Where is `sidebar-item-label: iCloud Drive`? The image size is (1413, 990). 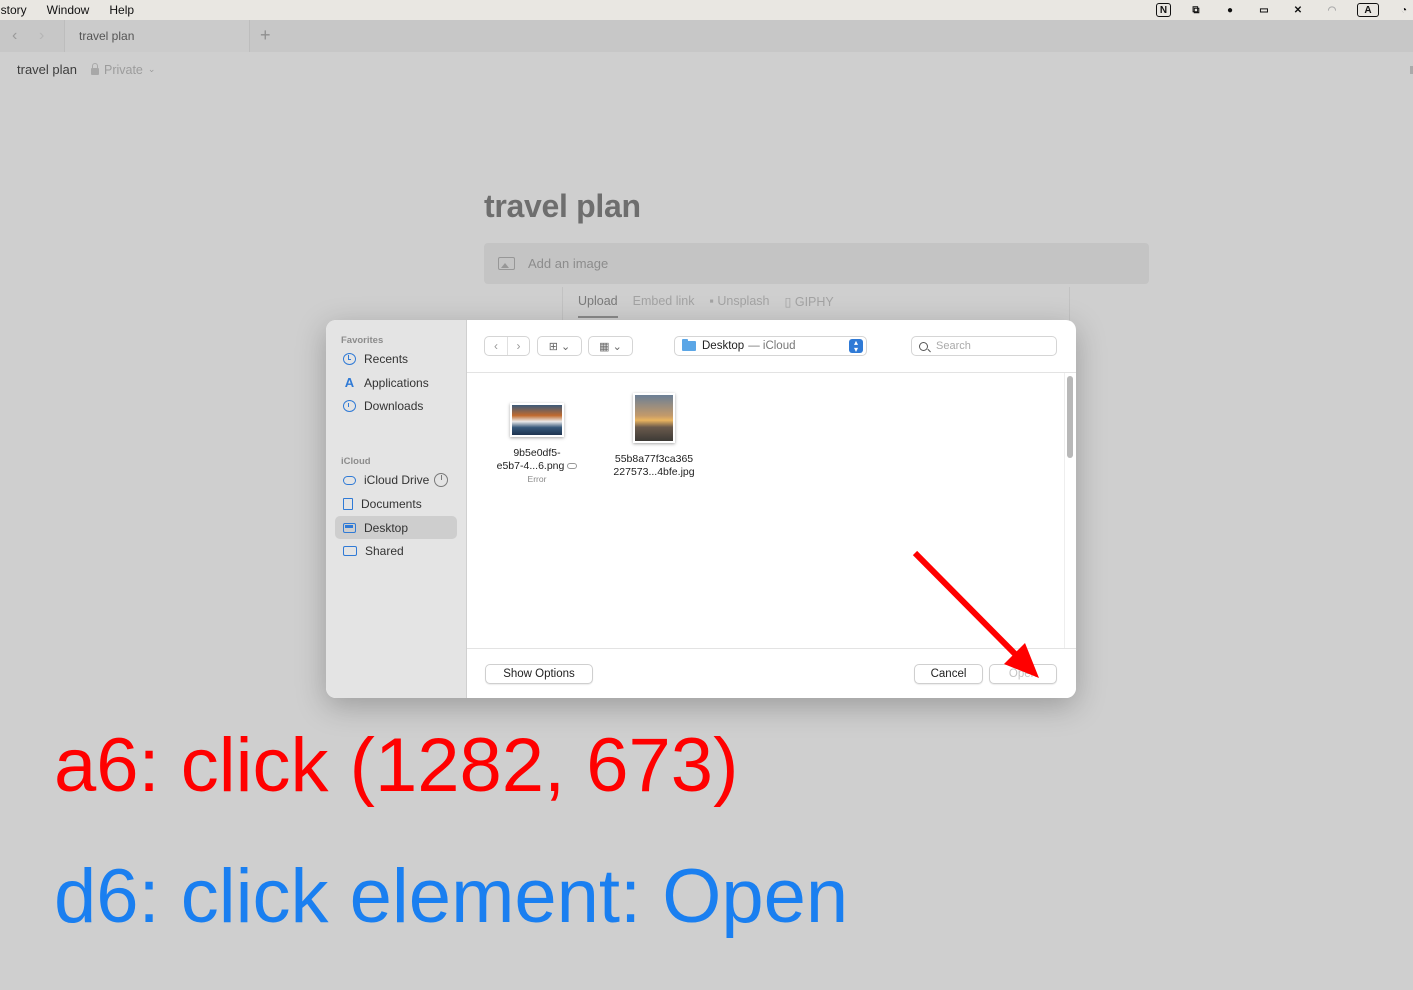
sidebar-item-label: iCloud Drive is located at coordinates (397, 479).